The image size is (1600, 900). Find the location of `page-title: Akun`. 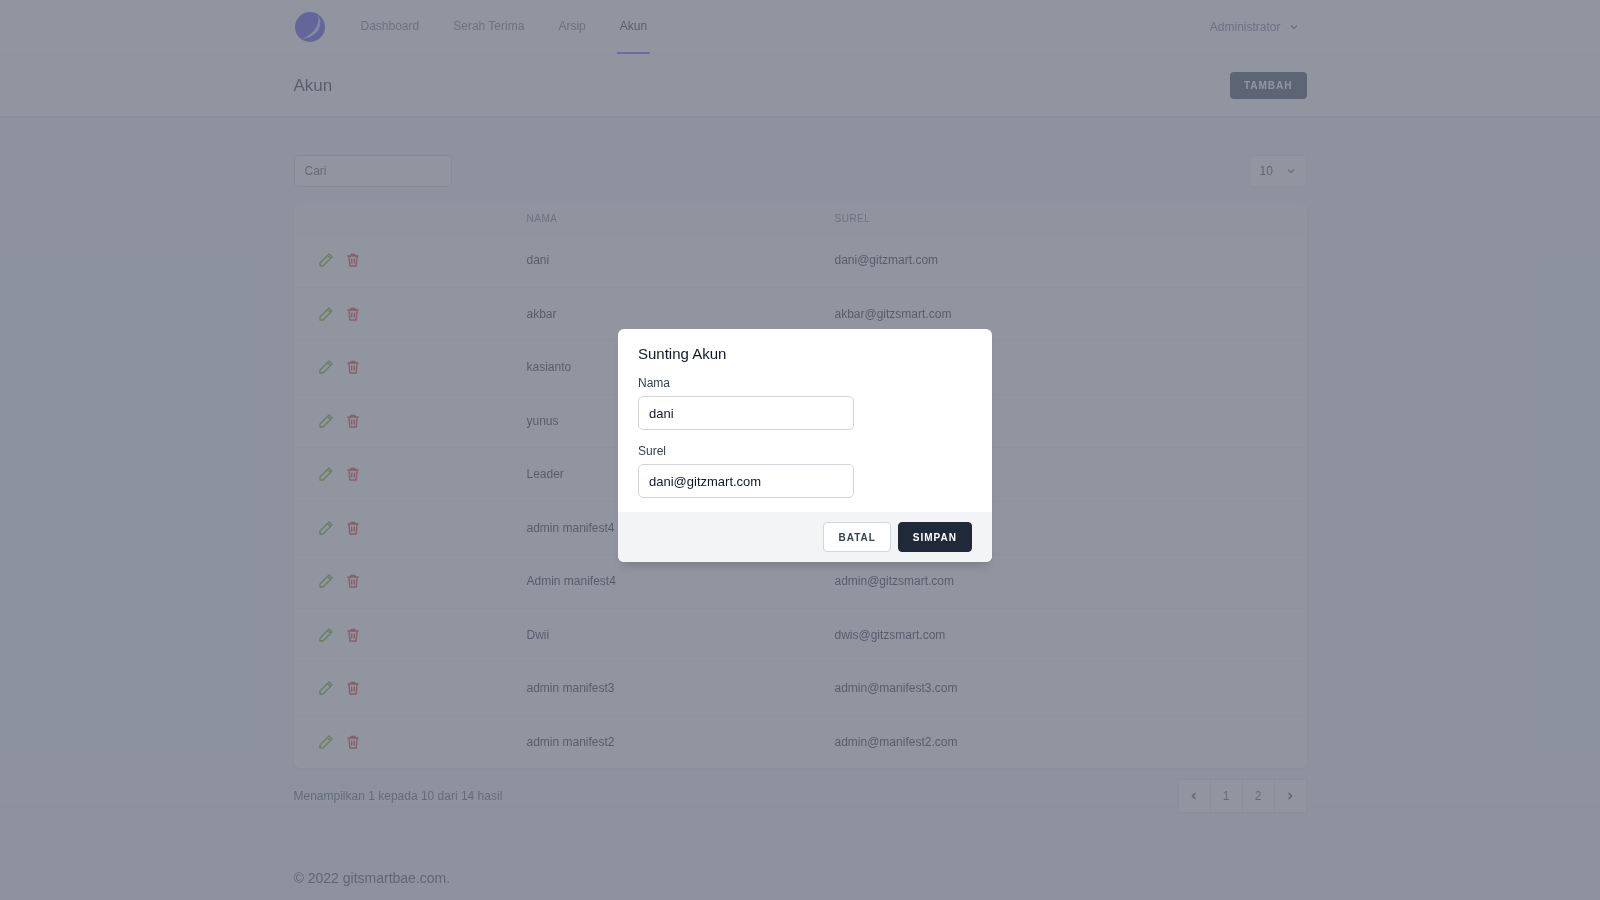

page-title: Akun is located at coordinates (313, 85).